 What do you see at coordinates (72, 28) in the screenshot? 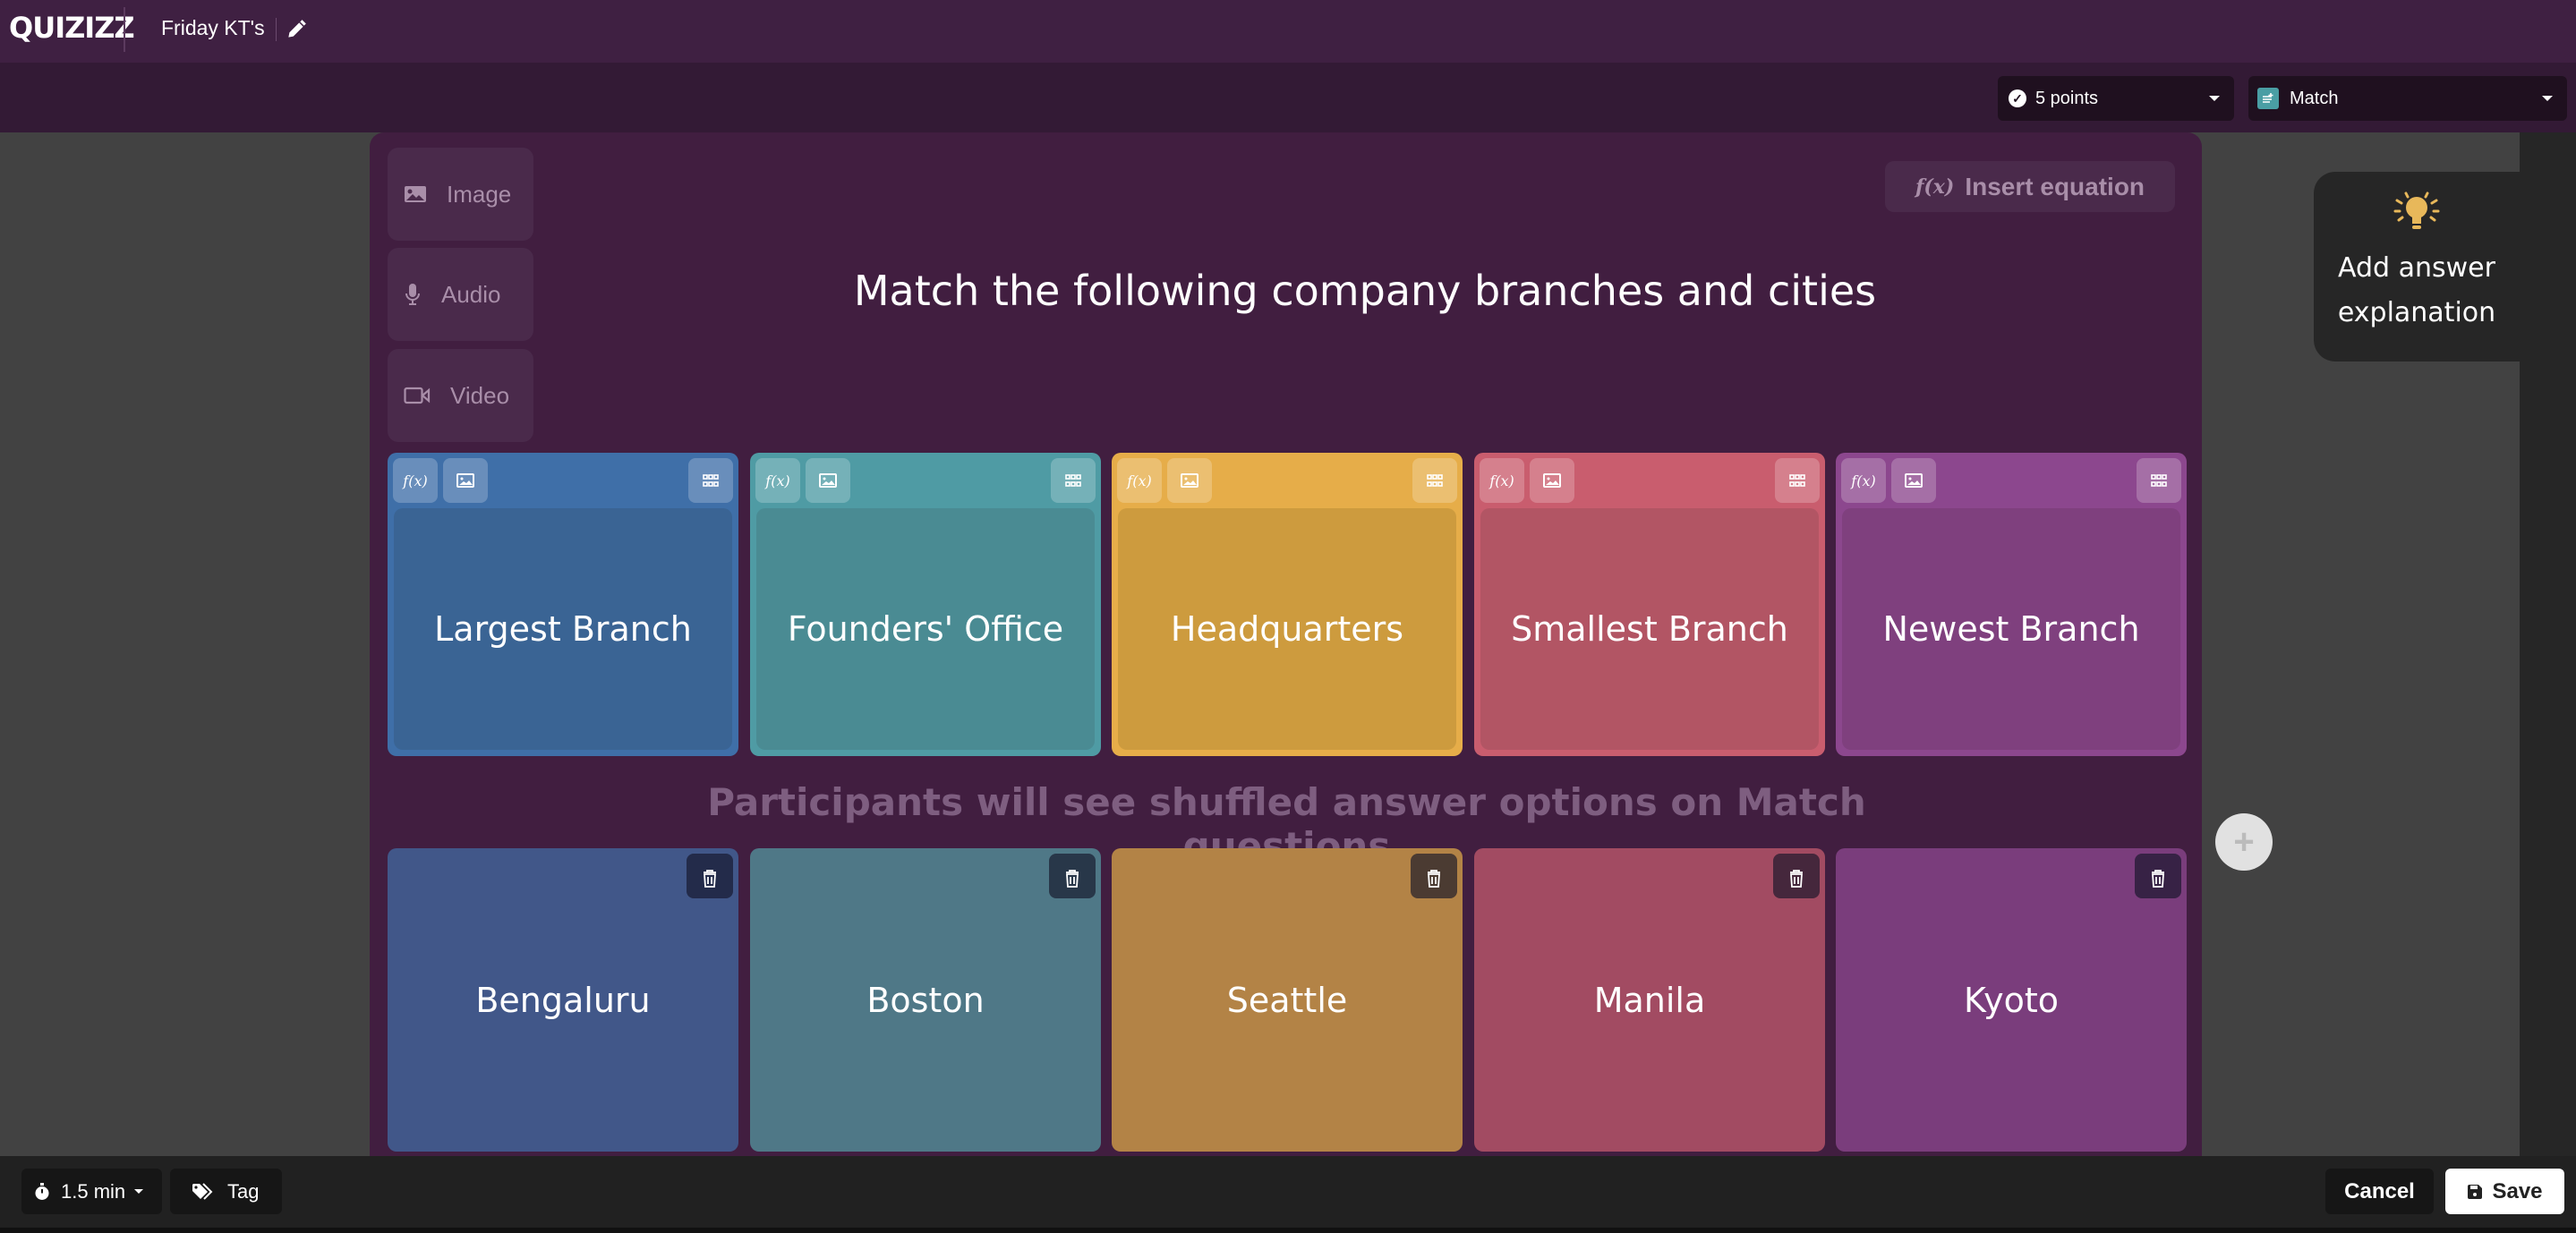
I see `quizizz-logo: QUIZIZZ` at bounding box center [72, 28].